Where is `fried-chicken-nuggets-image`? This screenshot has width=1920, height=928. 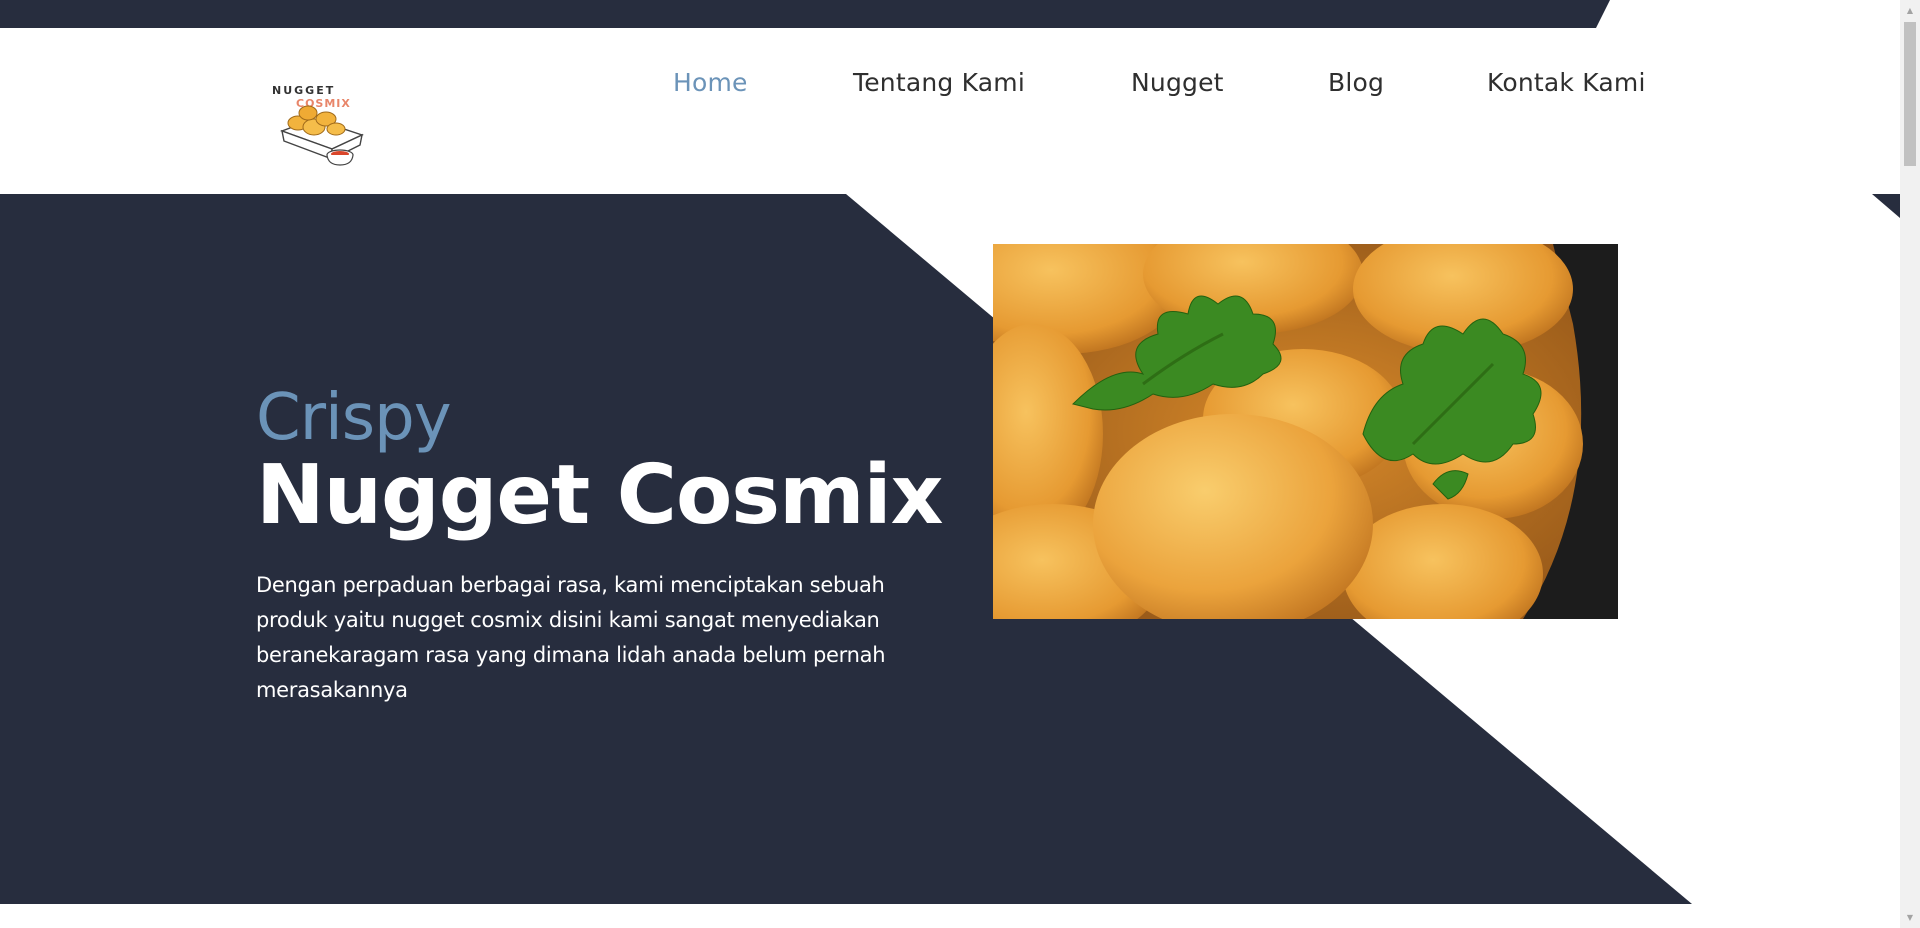
fried-chicken-nuggets-image is located at coordinates (1305, 431).